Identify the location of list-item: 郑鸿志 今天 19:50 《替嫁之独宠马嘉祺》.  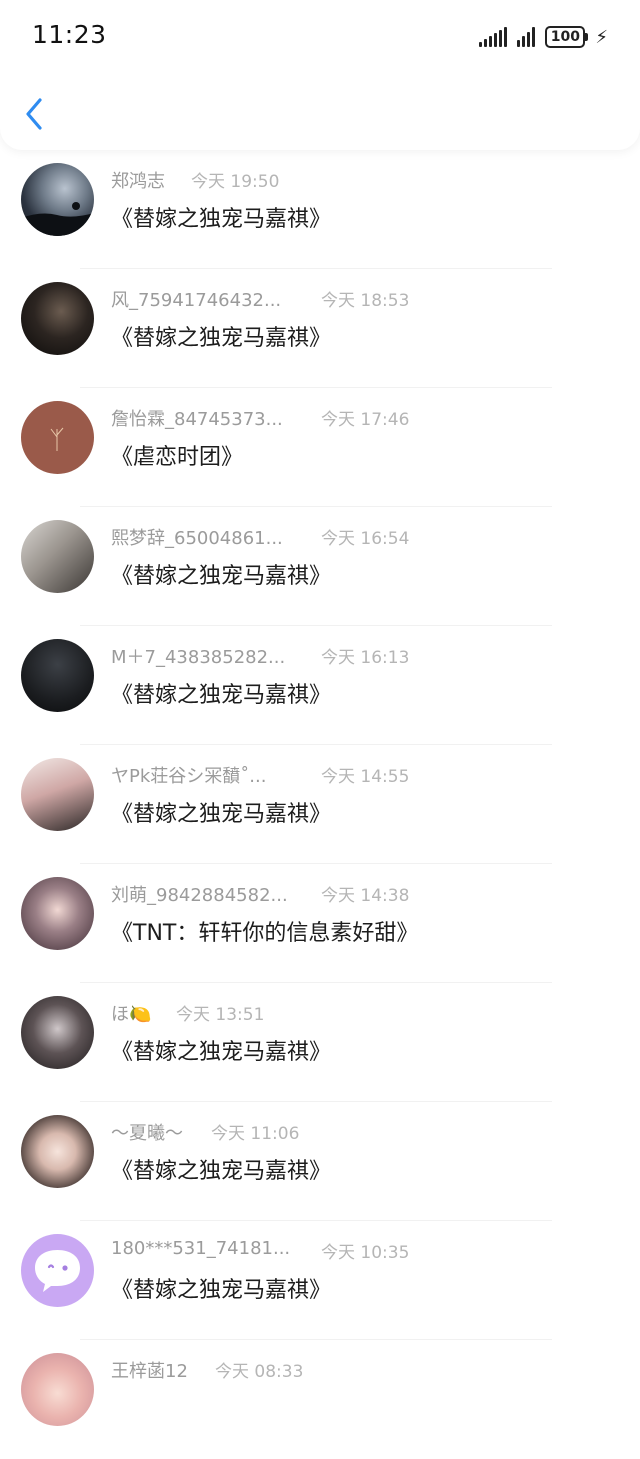
(320, 209).